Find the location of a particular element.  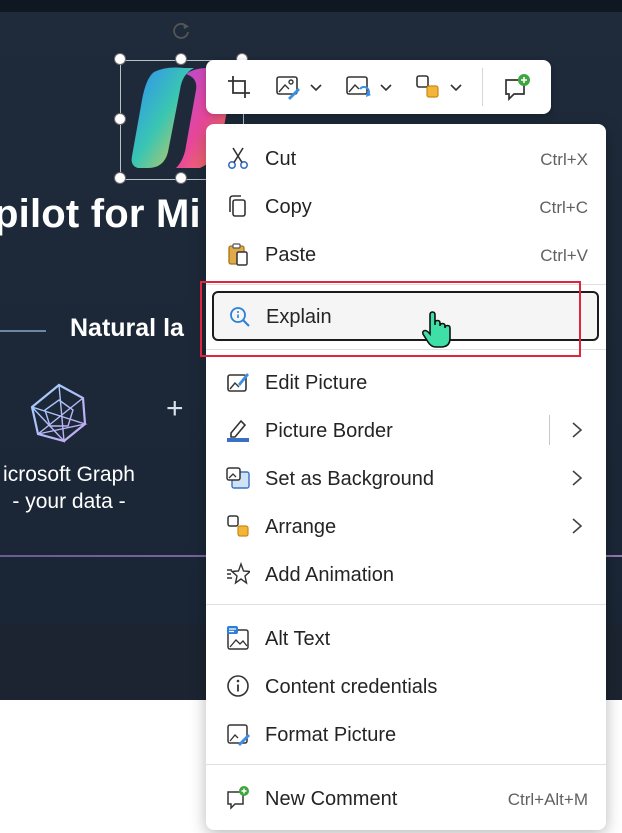

plus-sign: + is located at coordinates (175, 408).